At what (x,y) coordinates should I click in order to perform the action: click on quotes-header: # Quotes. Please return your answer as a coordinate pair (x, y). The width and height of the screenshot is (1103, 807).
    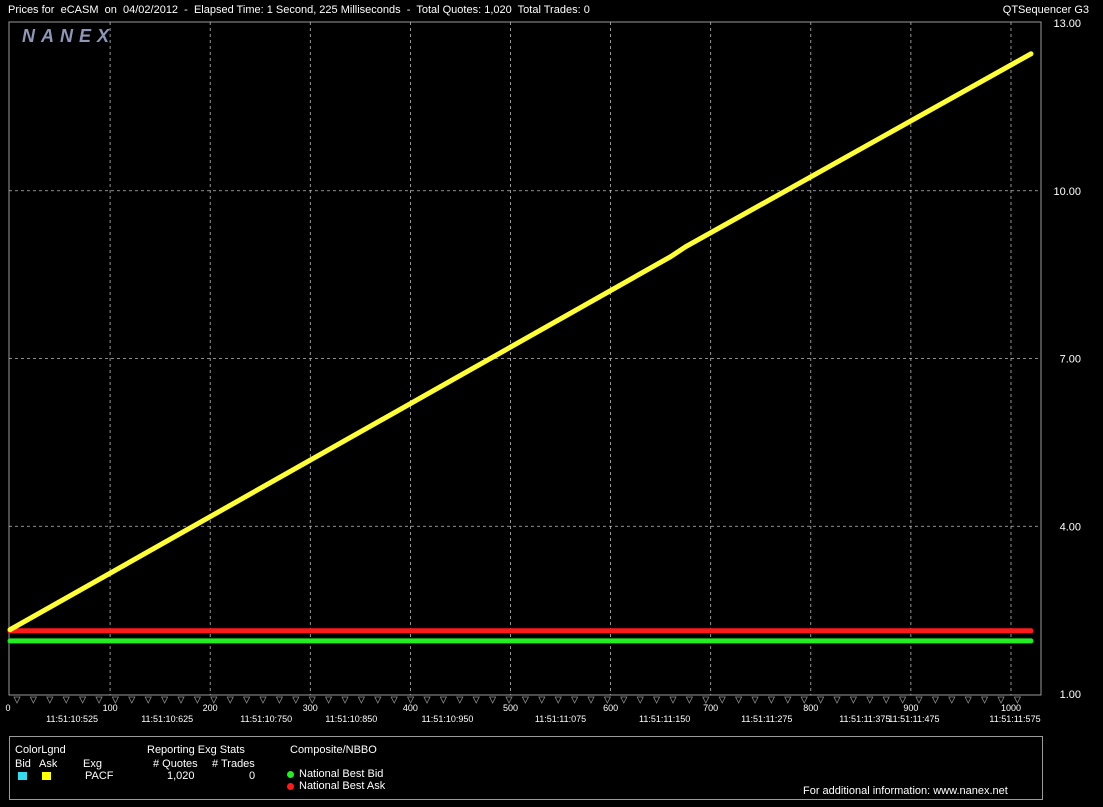
    Looking at the image, I should click on (175, 764).